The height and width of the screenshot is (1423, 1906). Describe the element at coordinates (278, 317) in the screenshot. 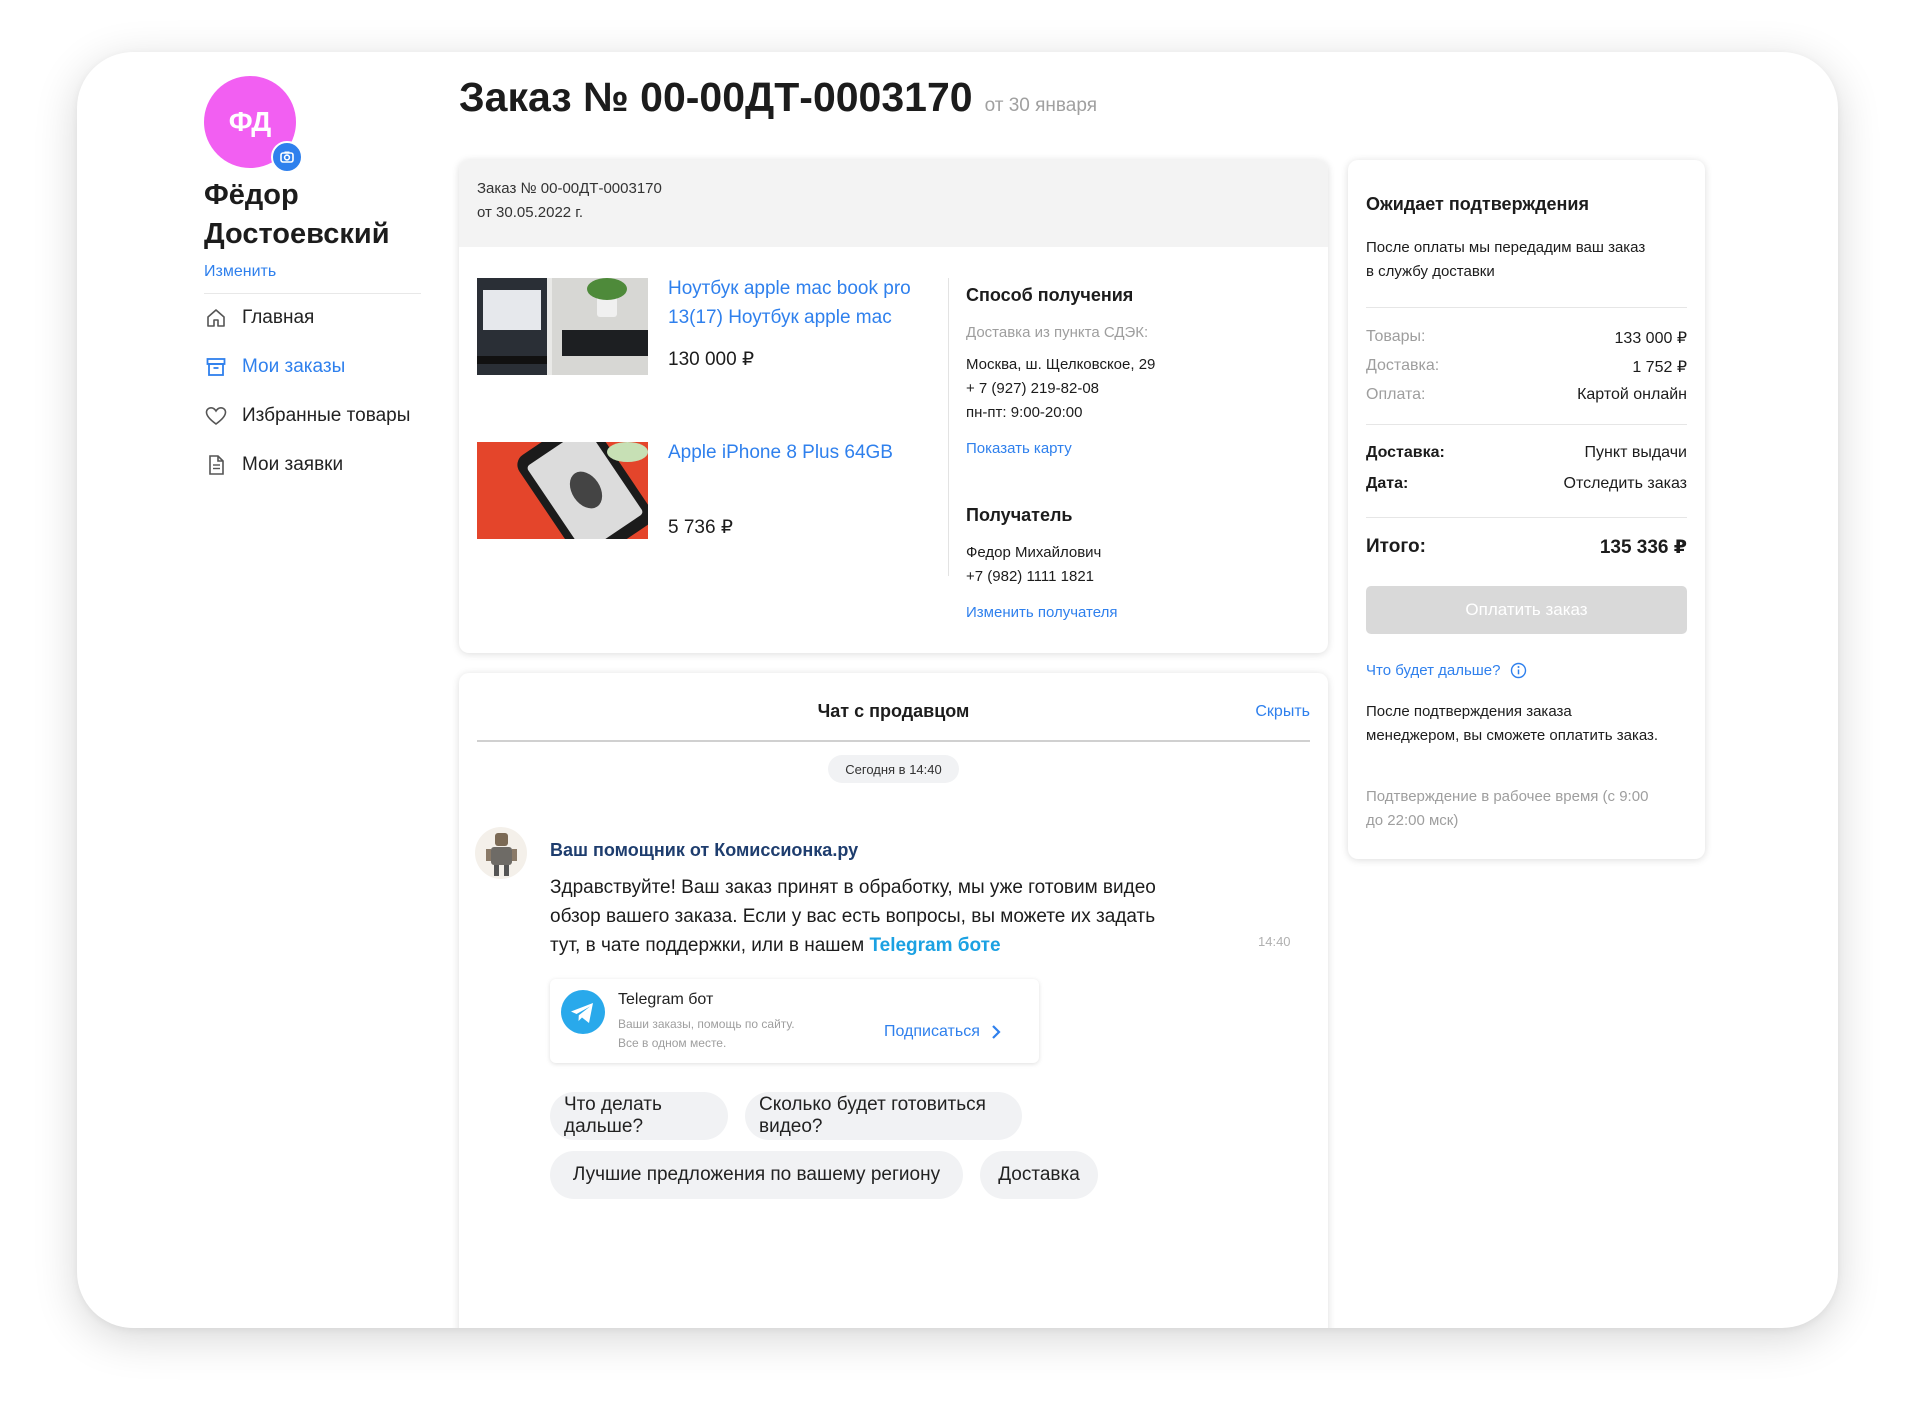

I see `sidebar-item-label: Главная` at that location.